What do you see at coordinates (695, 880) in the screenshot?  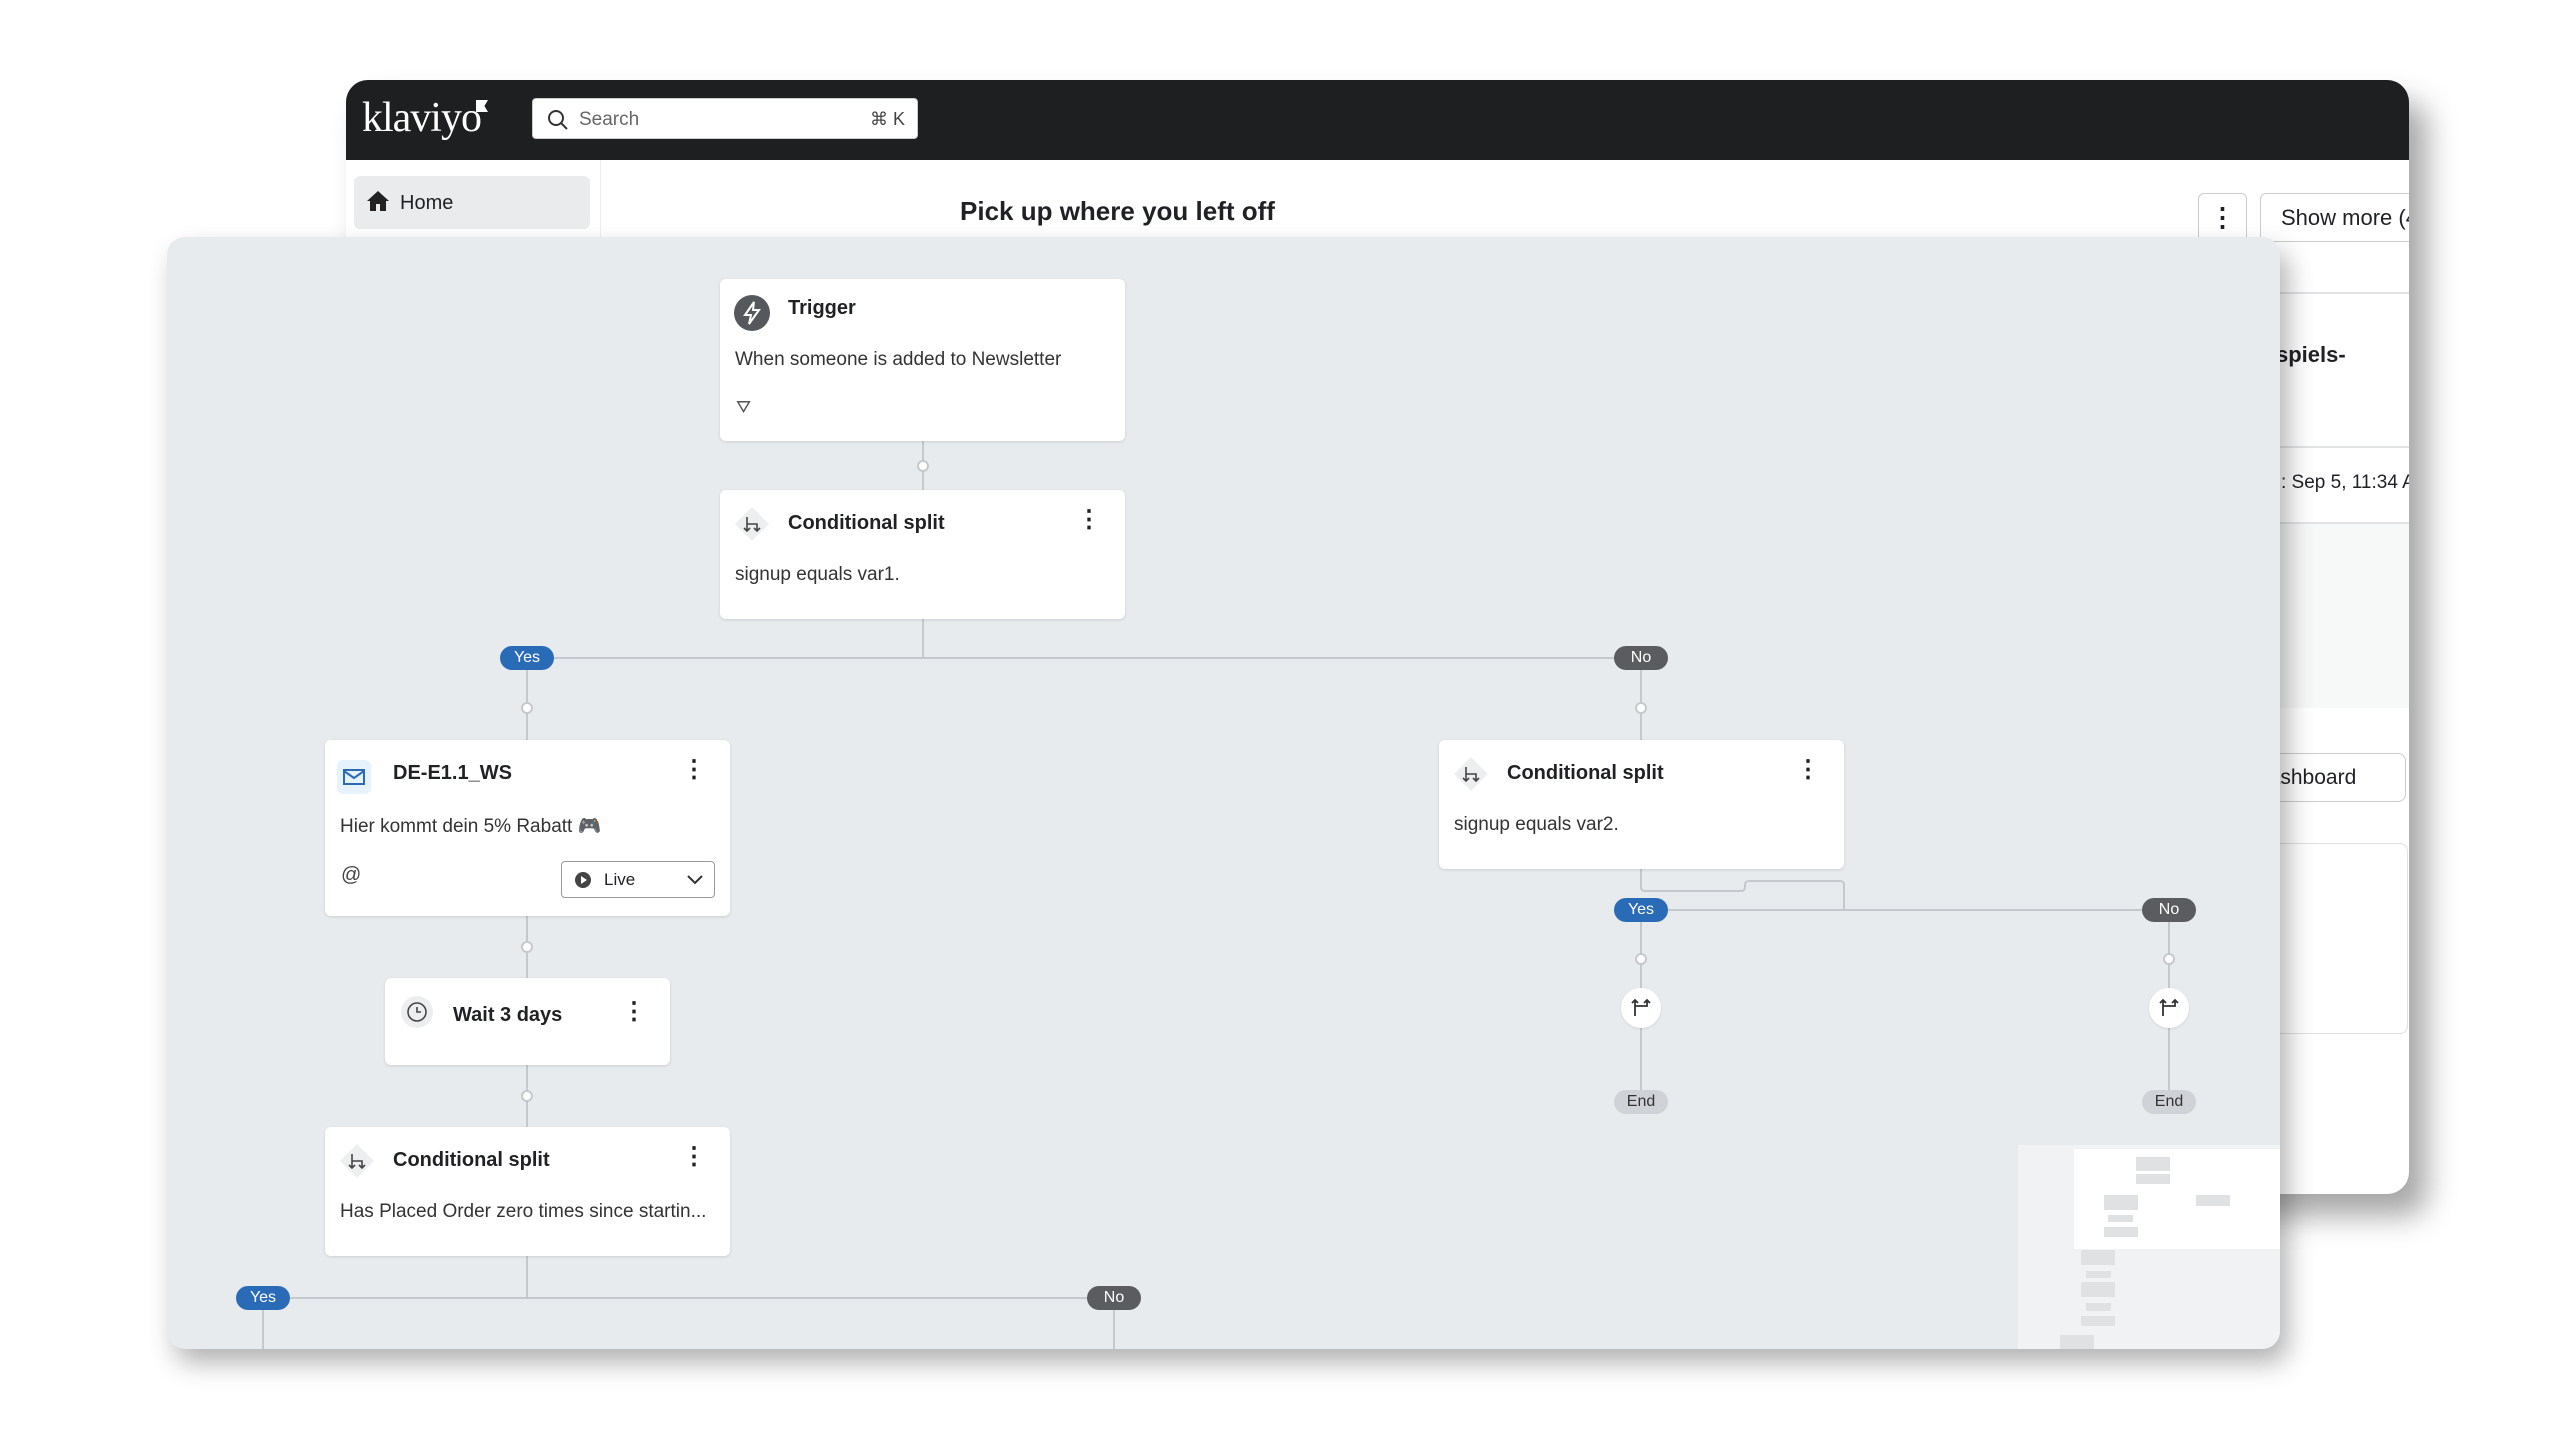 I see `chevron-down-icon` at bounding box center [695, 880].